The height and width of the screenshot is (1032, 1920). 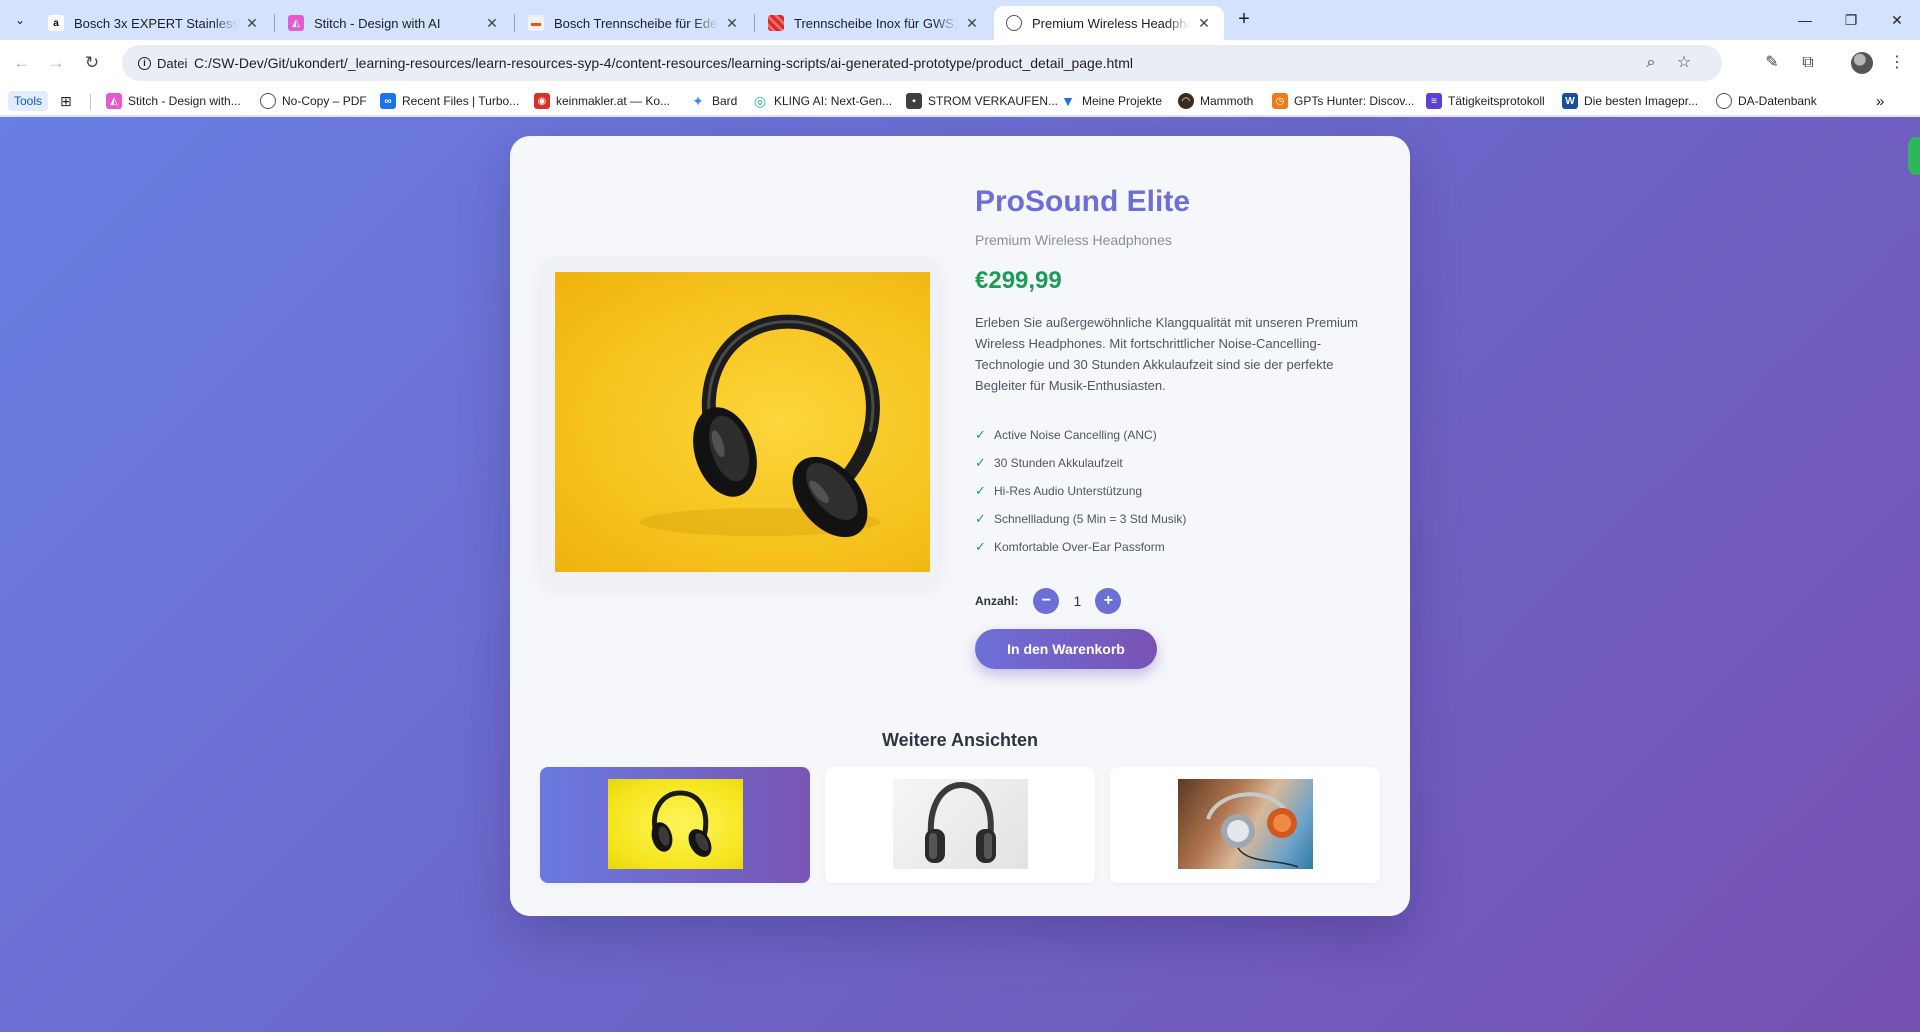 I want to click on minimize-icon: —, so click(x=1805, y=20).